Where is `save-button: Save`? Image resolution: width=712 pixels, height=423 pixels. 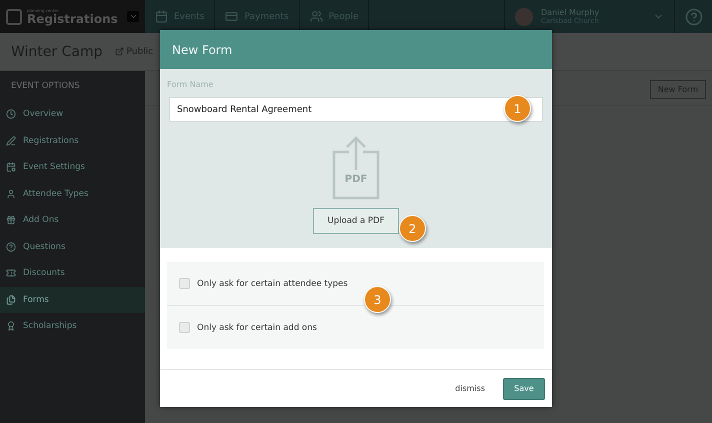
save-button: Save is located at coordinates (524, 389).